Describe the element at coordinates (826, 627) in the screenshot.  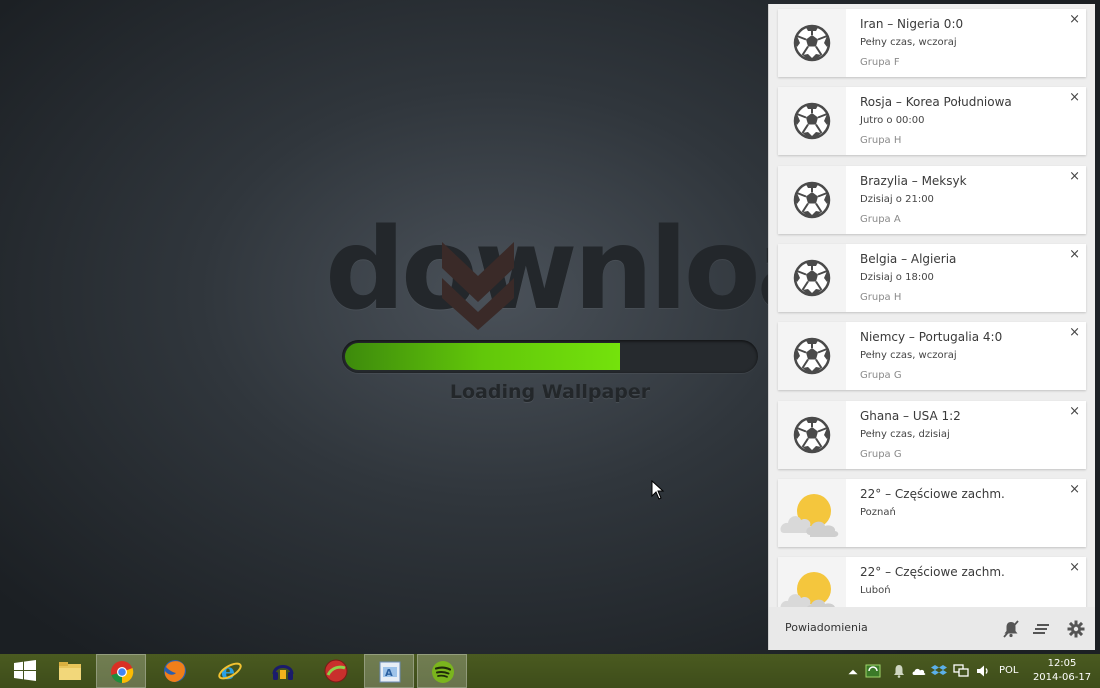
I see `notification-center-title: Powiadomienia` at that location.